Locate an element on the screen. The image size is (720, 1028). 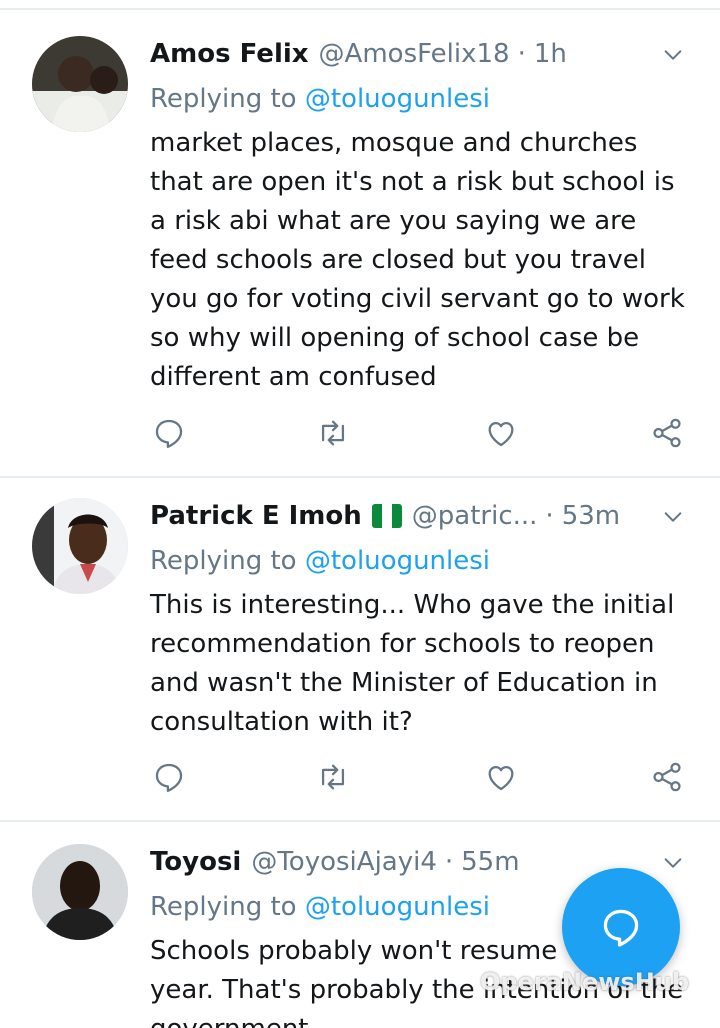
timestamp: 53m is located at coordinates (591, 516).